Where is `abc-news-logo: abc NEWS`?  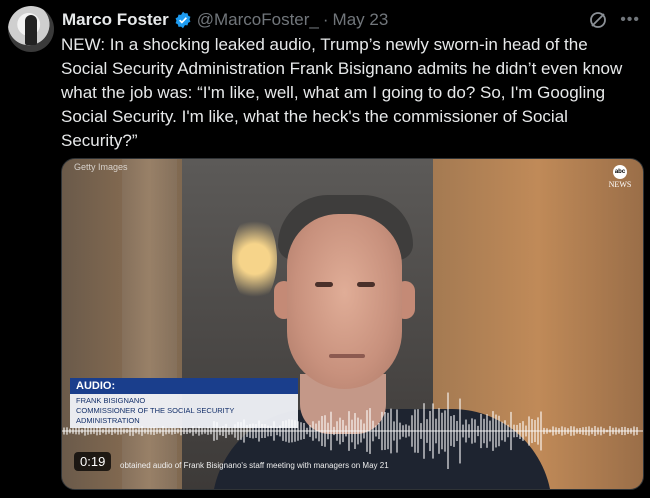 abc-news-logo: abc NEWS is located at coordinates (620, 177).